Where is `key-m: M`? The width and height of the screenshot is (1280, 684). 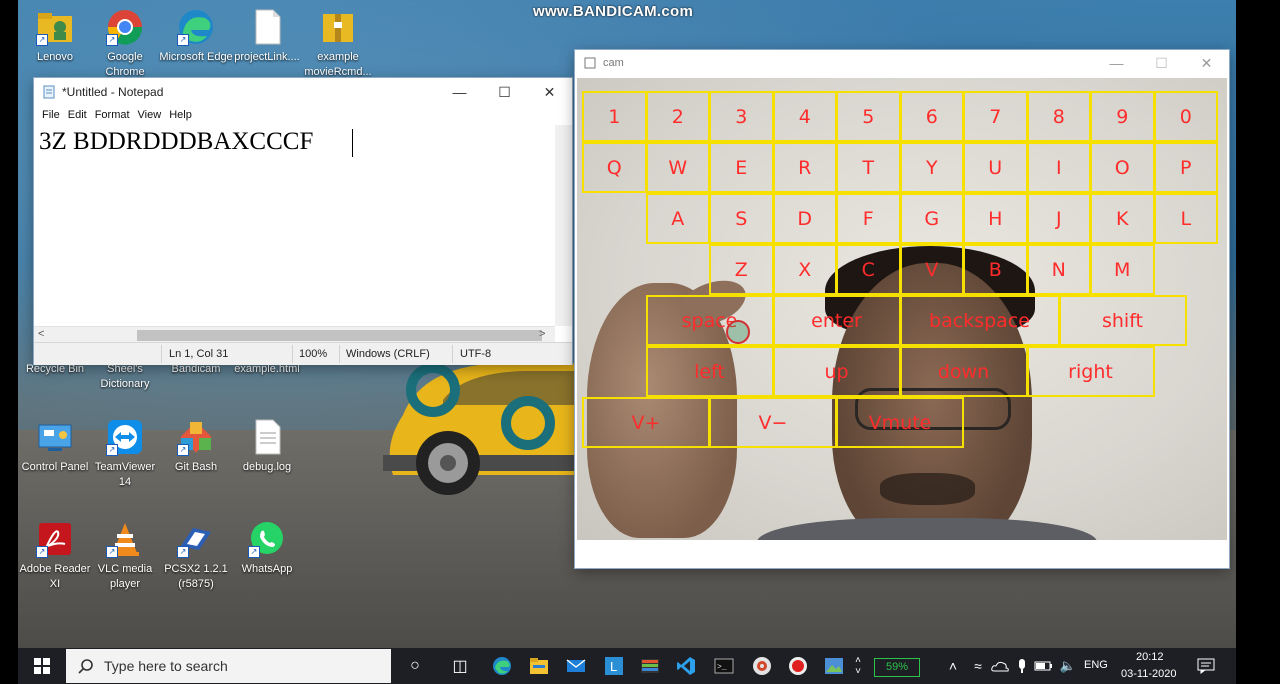
key-m: M is located at coordinates (1122, 269).